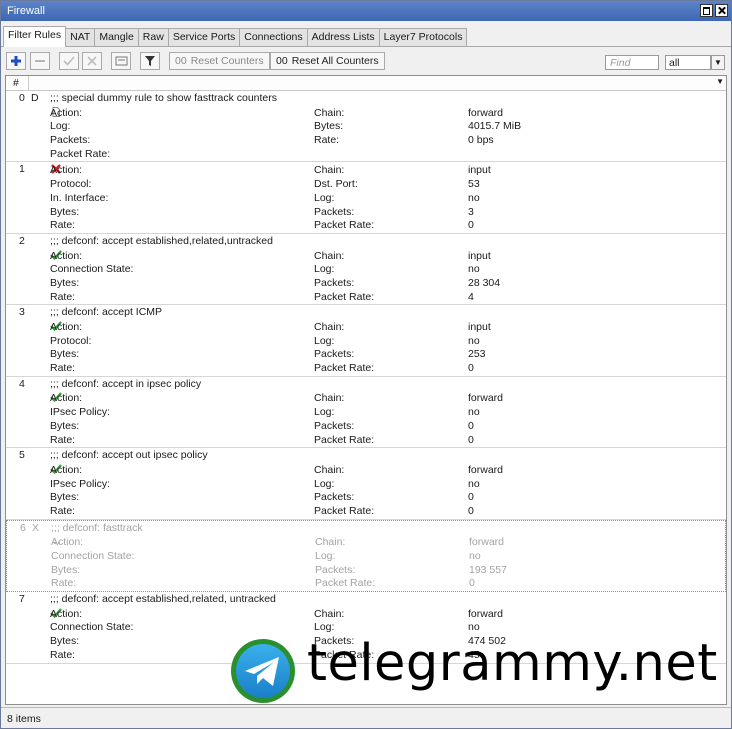 Image resolution: width=732 pixels, height=729 pixels. I want to click on rule-field-row: Protocol:1 (icmp)Log:no, so click(366, 340).